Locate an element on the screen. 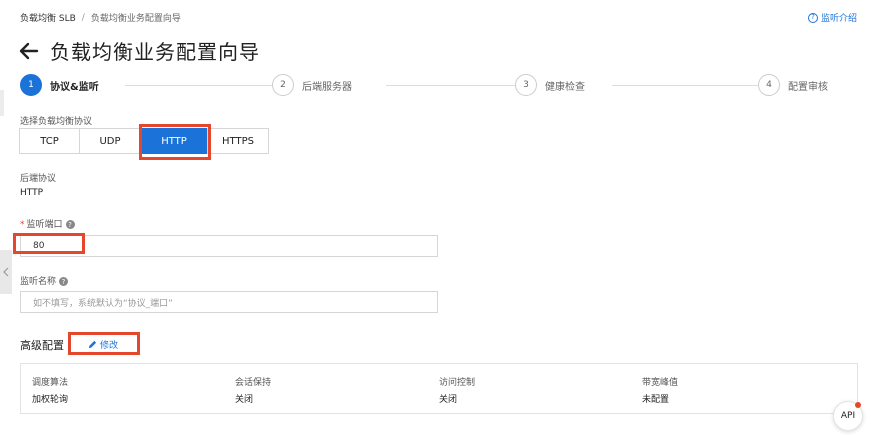  step-1: 1 协议&监听 is located at coordinates (59, 85).